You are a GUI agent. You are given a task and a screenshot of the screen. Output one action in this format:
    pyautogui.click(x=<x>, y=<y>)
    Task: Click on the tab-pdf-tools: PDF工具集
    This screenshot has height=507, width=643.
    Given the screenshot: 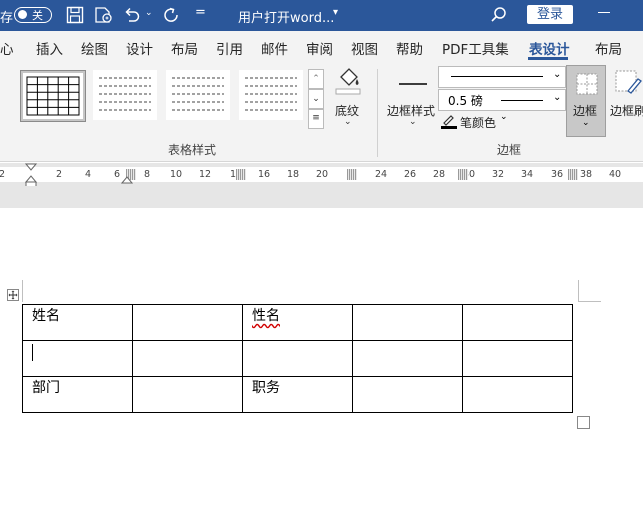 What is the action you would take?
    pyautogui.click(x=475, y=48)
    